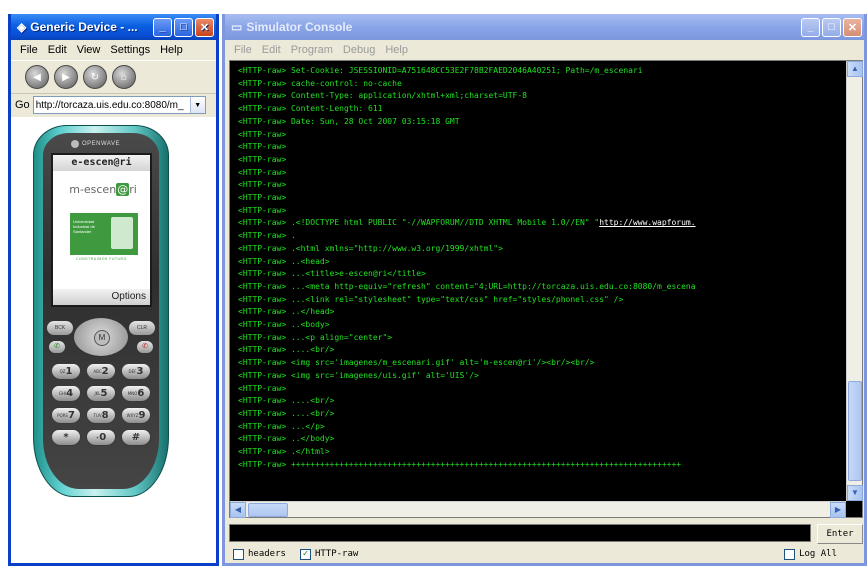 The image size is (867, 566). What do you see at coordinates (101, 297) in the screenshot?
I see `options-softkey-label: Options` at bounding box center [101, 297].